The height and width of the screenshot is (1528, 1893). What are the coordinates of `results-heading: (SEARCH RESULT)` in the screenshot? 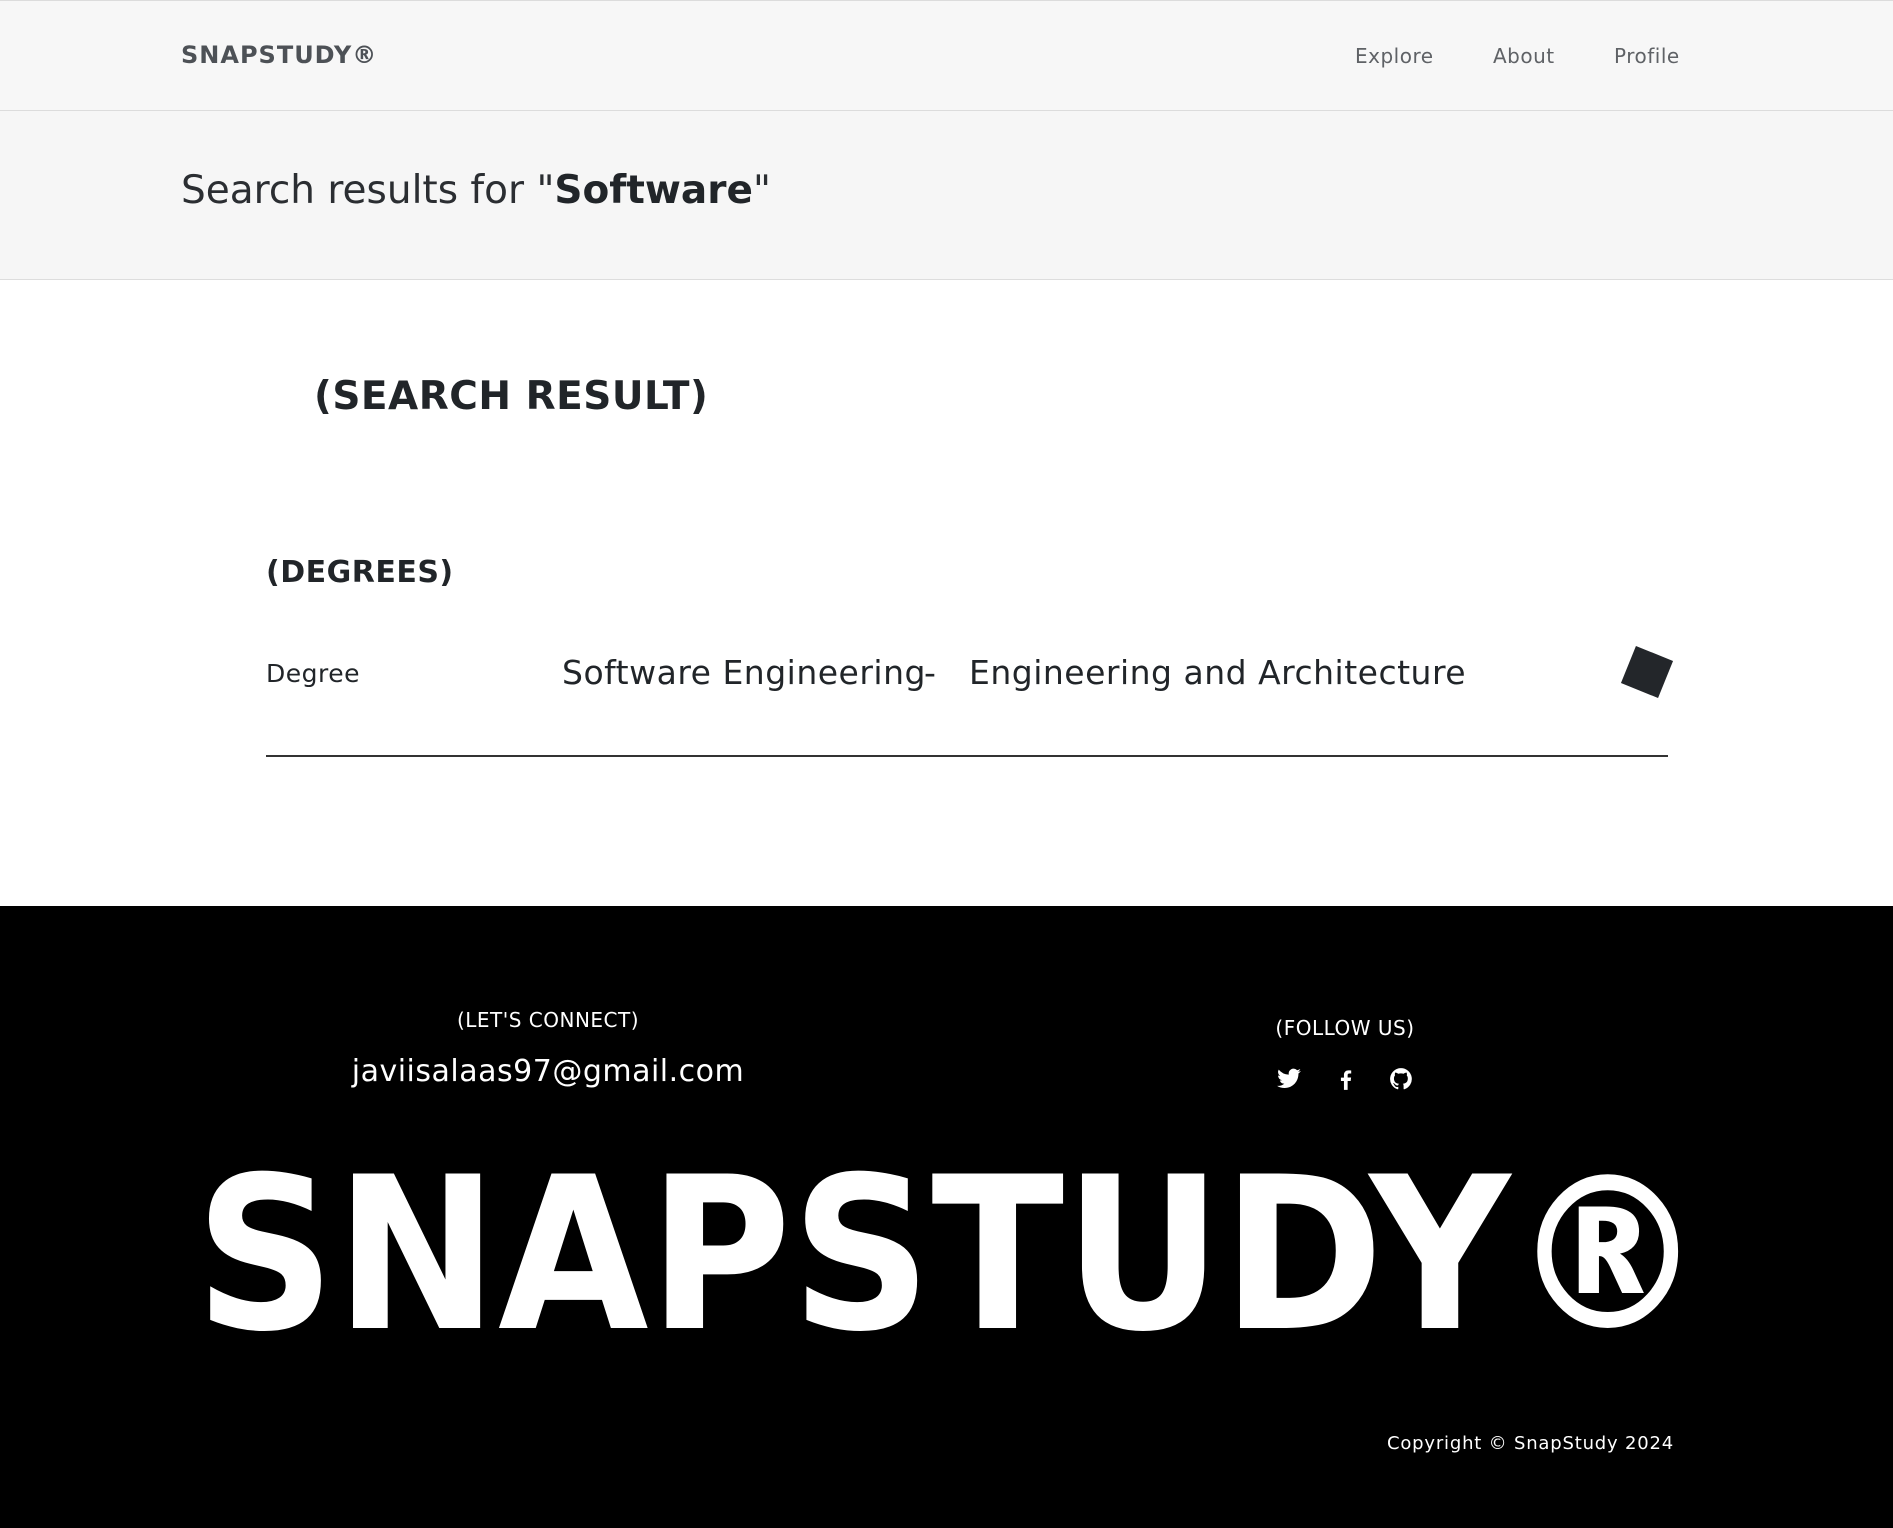 It's located at (511, 396).